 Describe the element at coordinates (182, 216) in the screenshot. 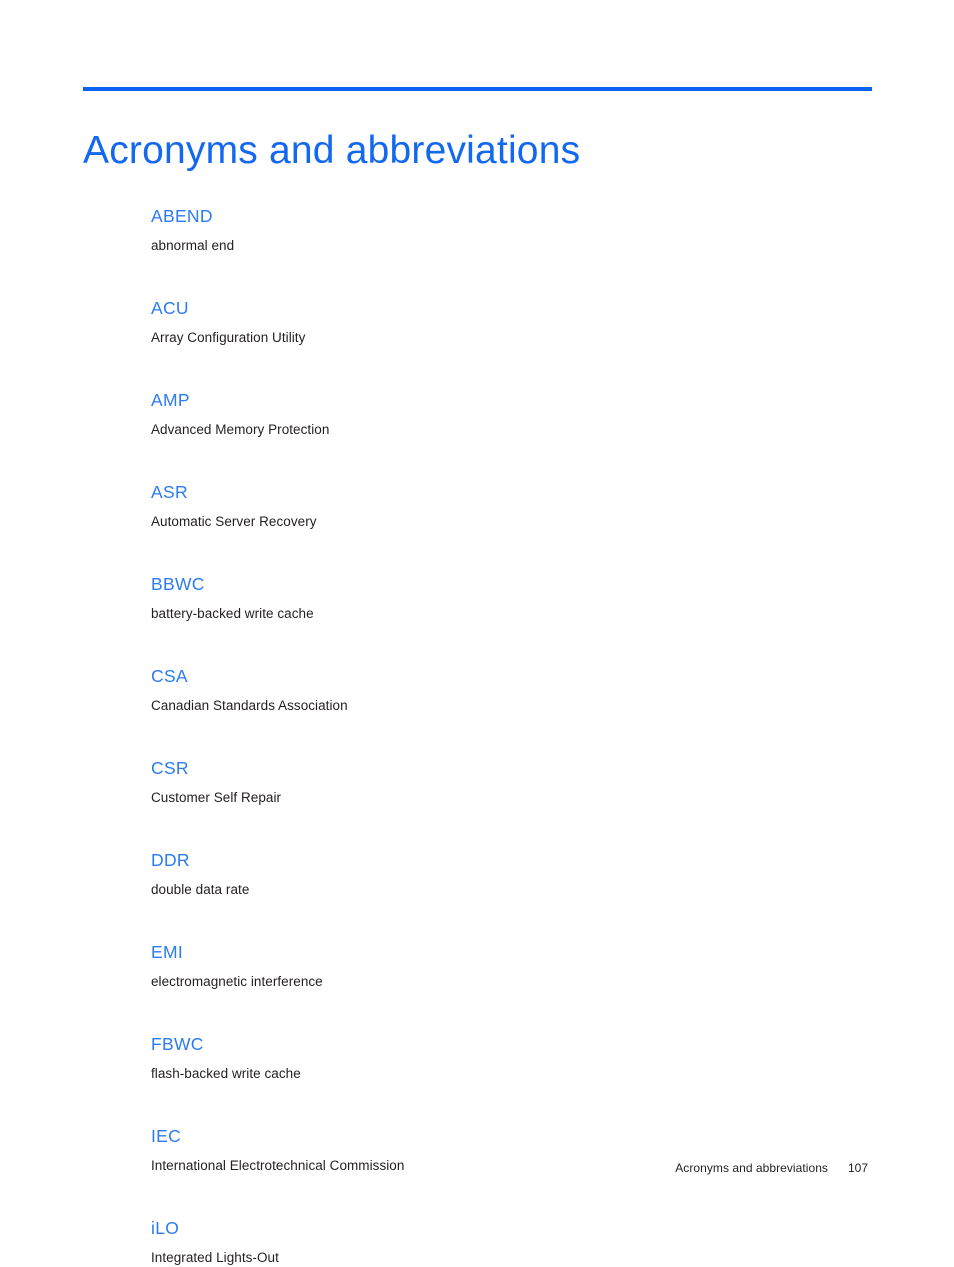

I see `glossary-term: ABEND` at that location.